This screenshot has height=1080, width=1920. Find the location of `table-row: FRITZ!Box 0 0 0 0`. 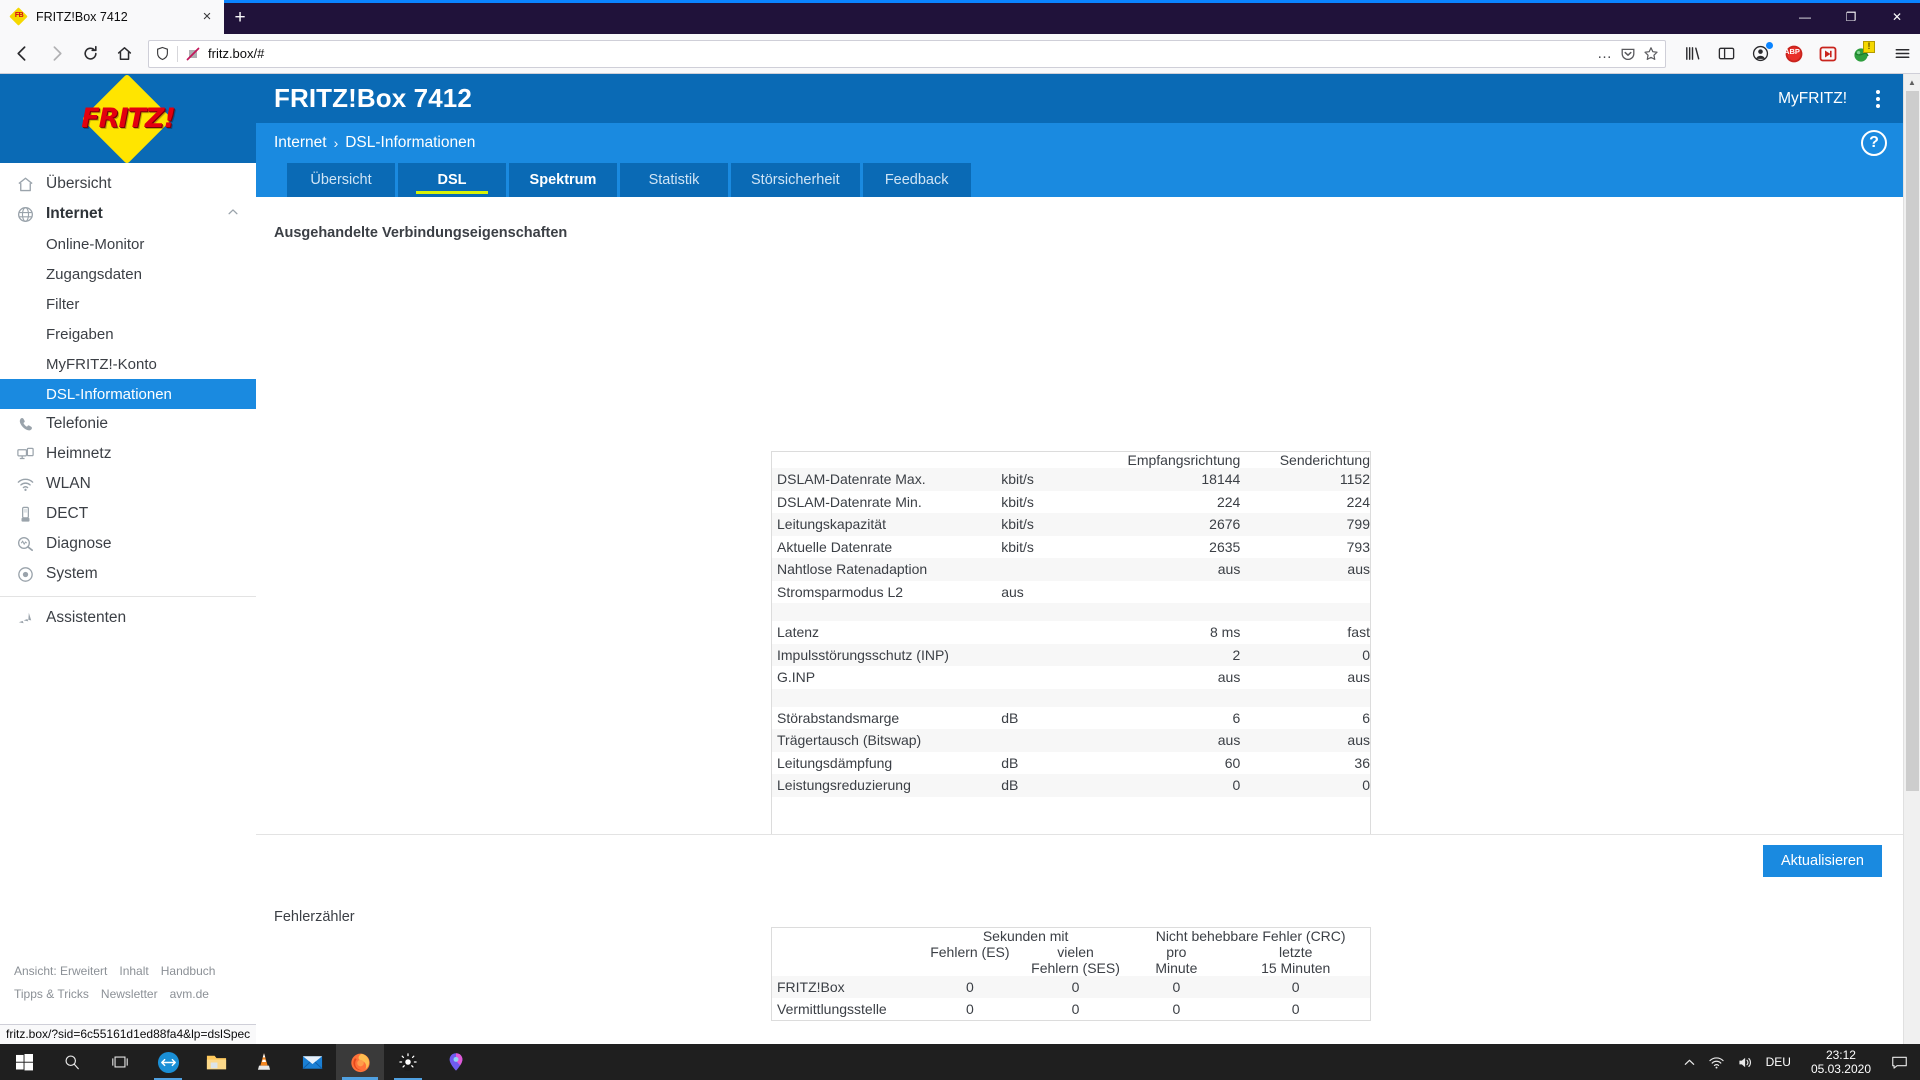

table-row: FRITZ!Box 0 0 0 0 is located at coordinates (1071, 987).